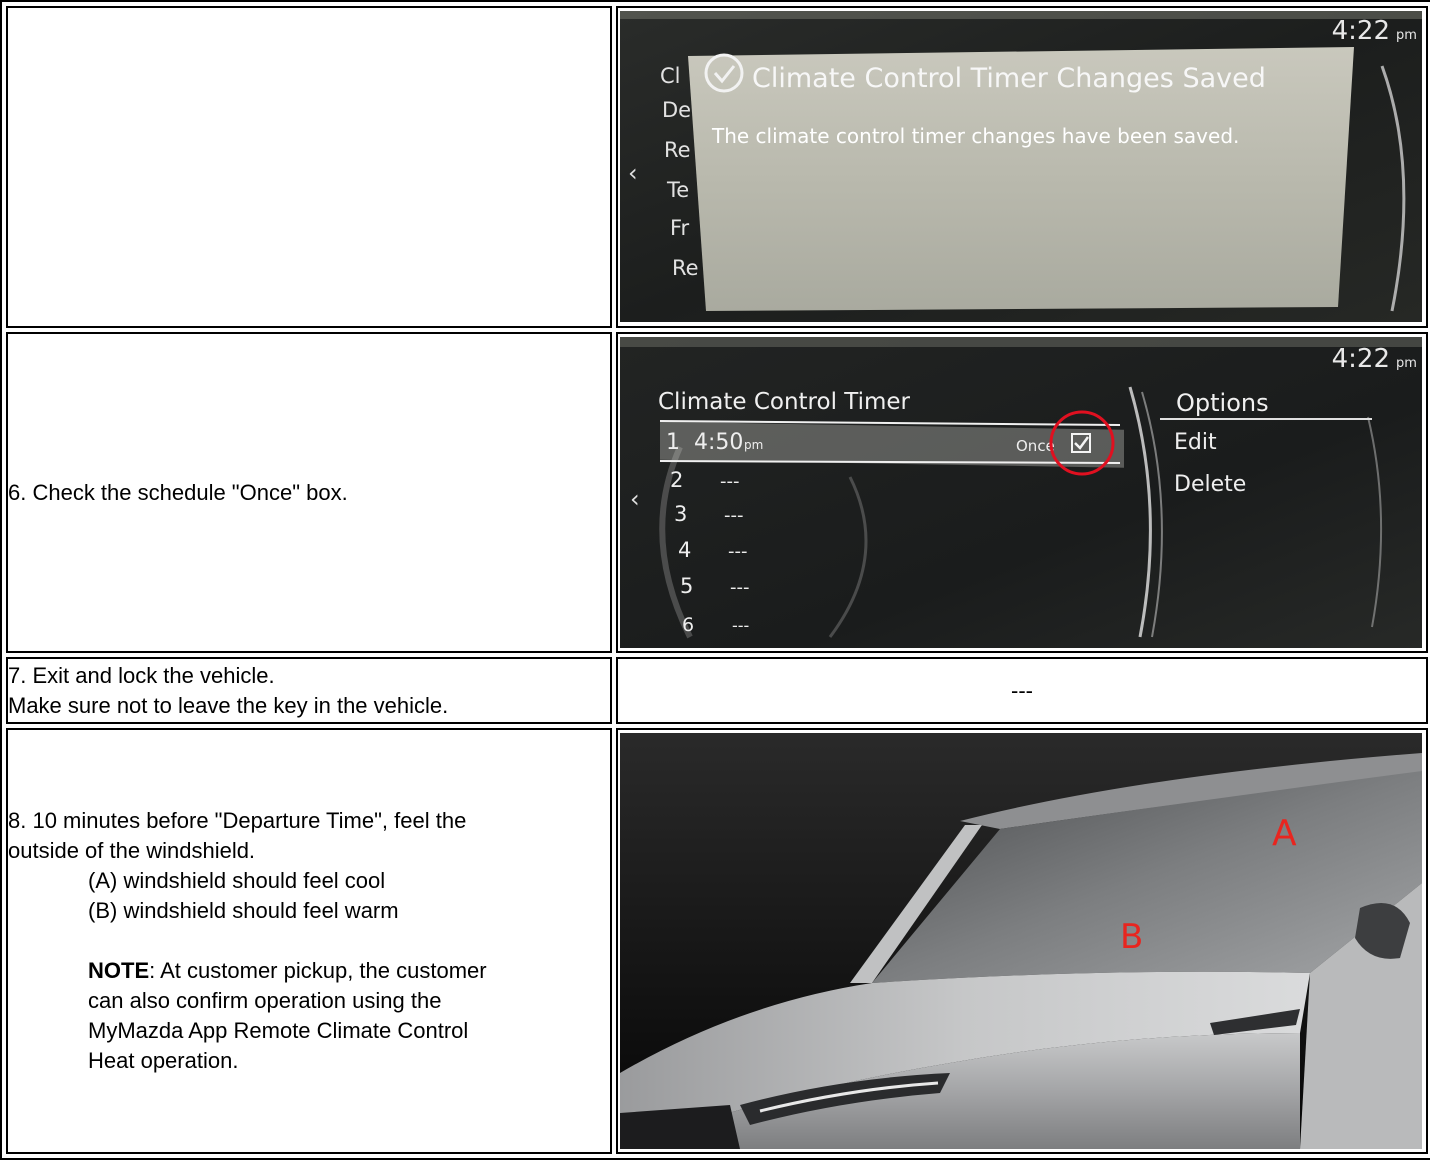 Image resolution: width=1430 pixels, height=1160 pixels. I want to click on note-label: NOTE, so click(119, 970).